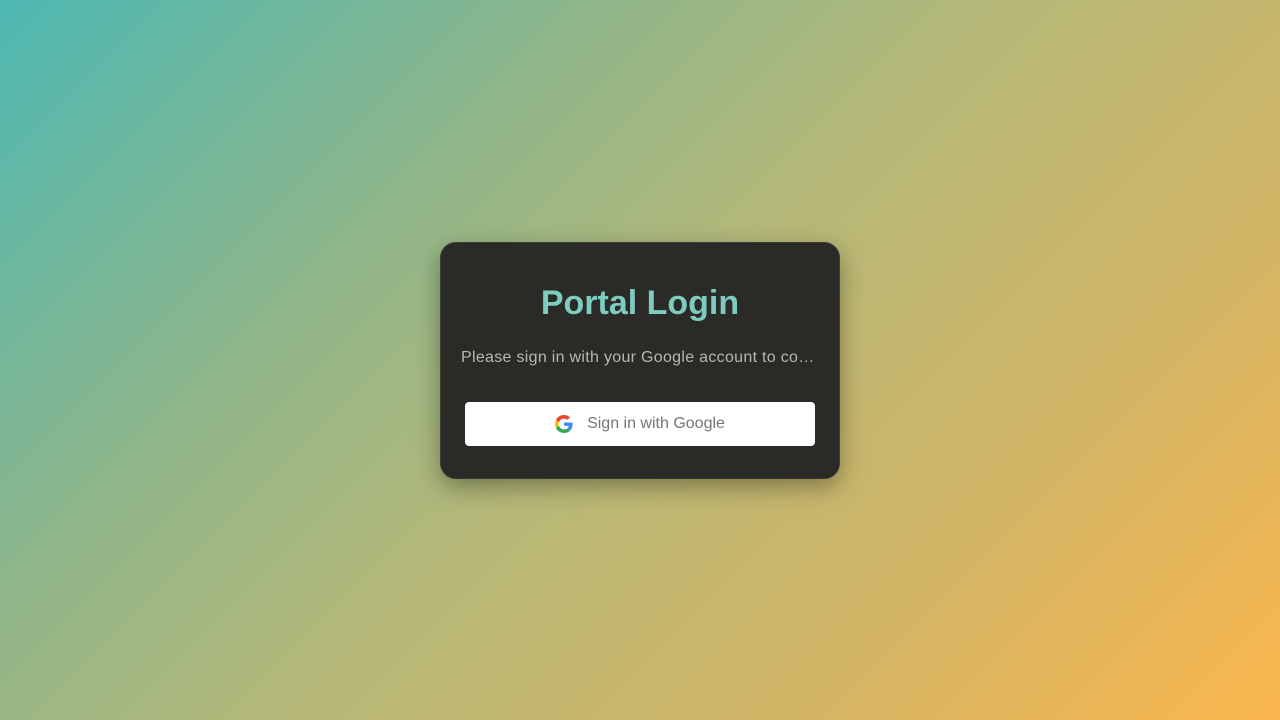  I want to click on google-sign-in-button: Sign in with Google, so click(640, 424).